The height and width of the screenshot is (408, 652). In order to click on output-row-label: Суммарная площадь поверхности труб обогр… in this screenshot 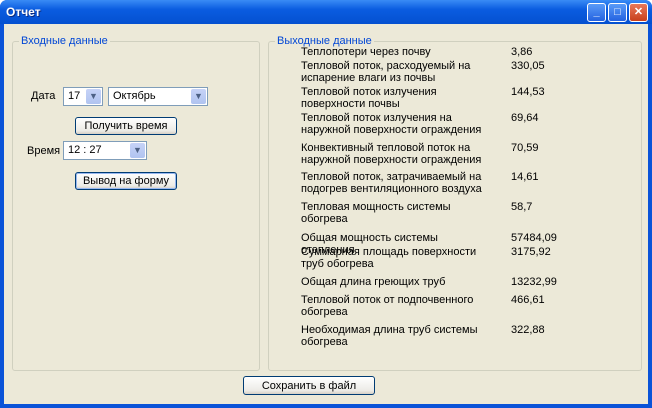, I will do `click(389, 258)`.